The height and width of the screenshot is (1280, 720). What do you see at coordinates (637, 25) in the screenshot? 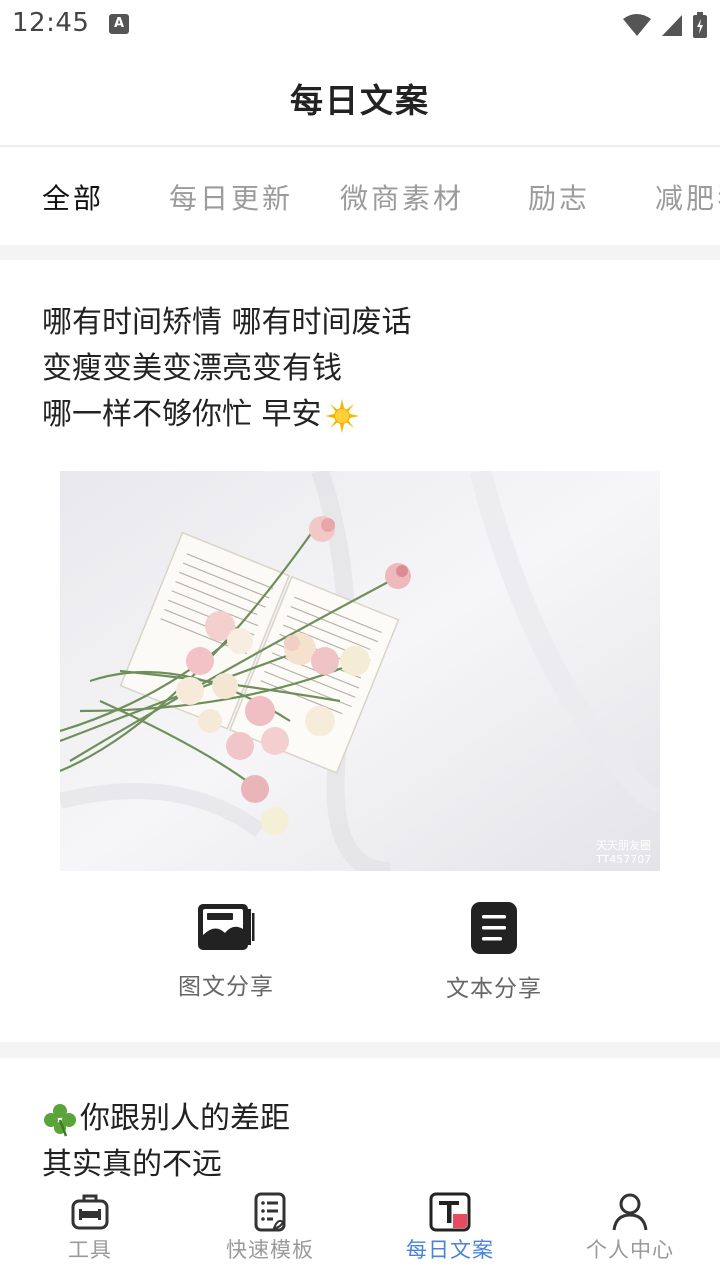
I see `wifi-icon` at bounding box center [637, 25].